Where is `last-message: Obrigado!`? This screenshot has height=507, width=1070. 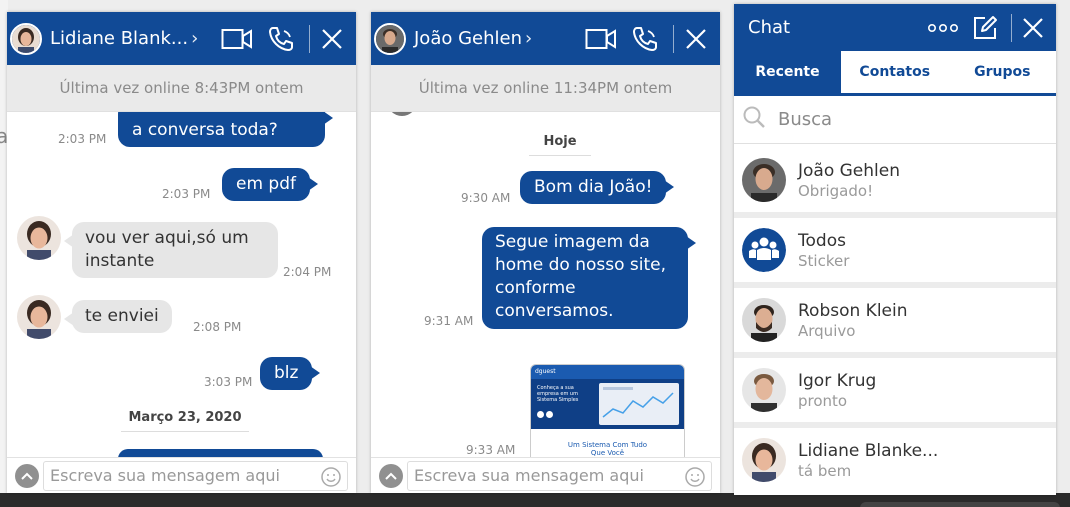 last-message: Obrigado! is located at coordinates (836, 190).